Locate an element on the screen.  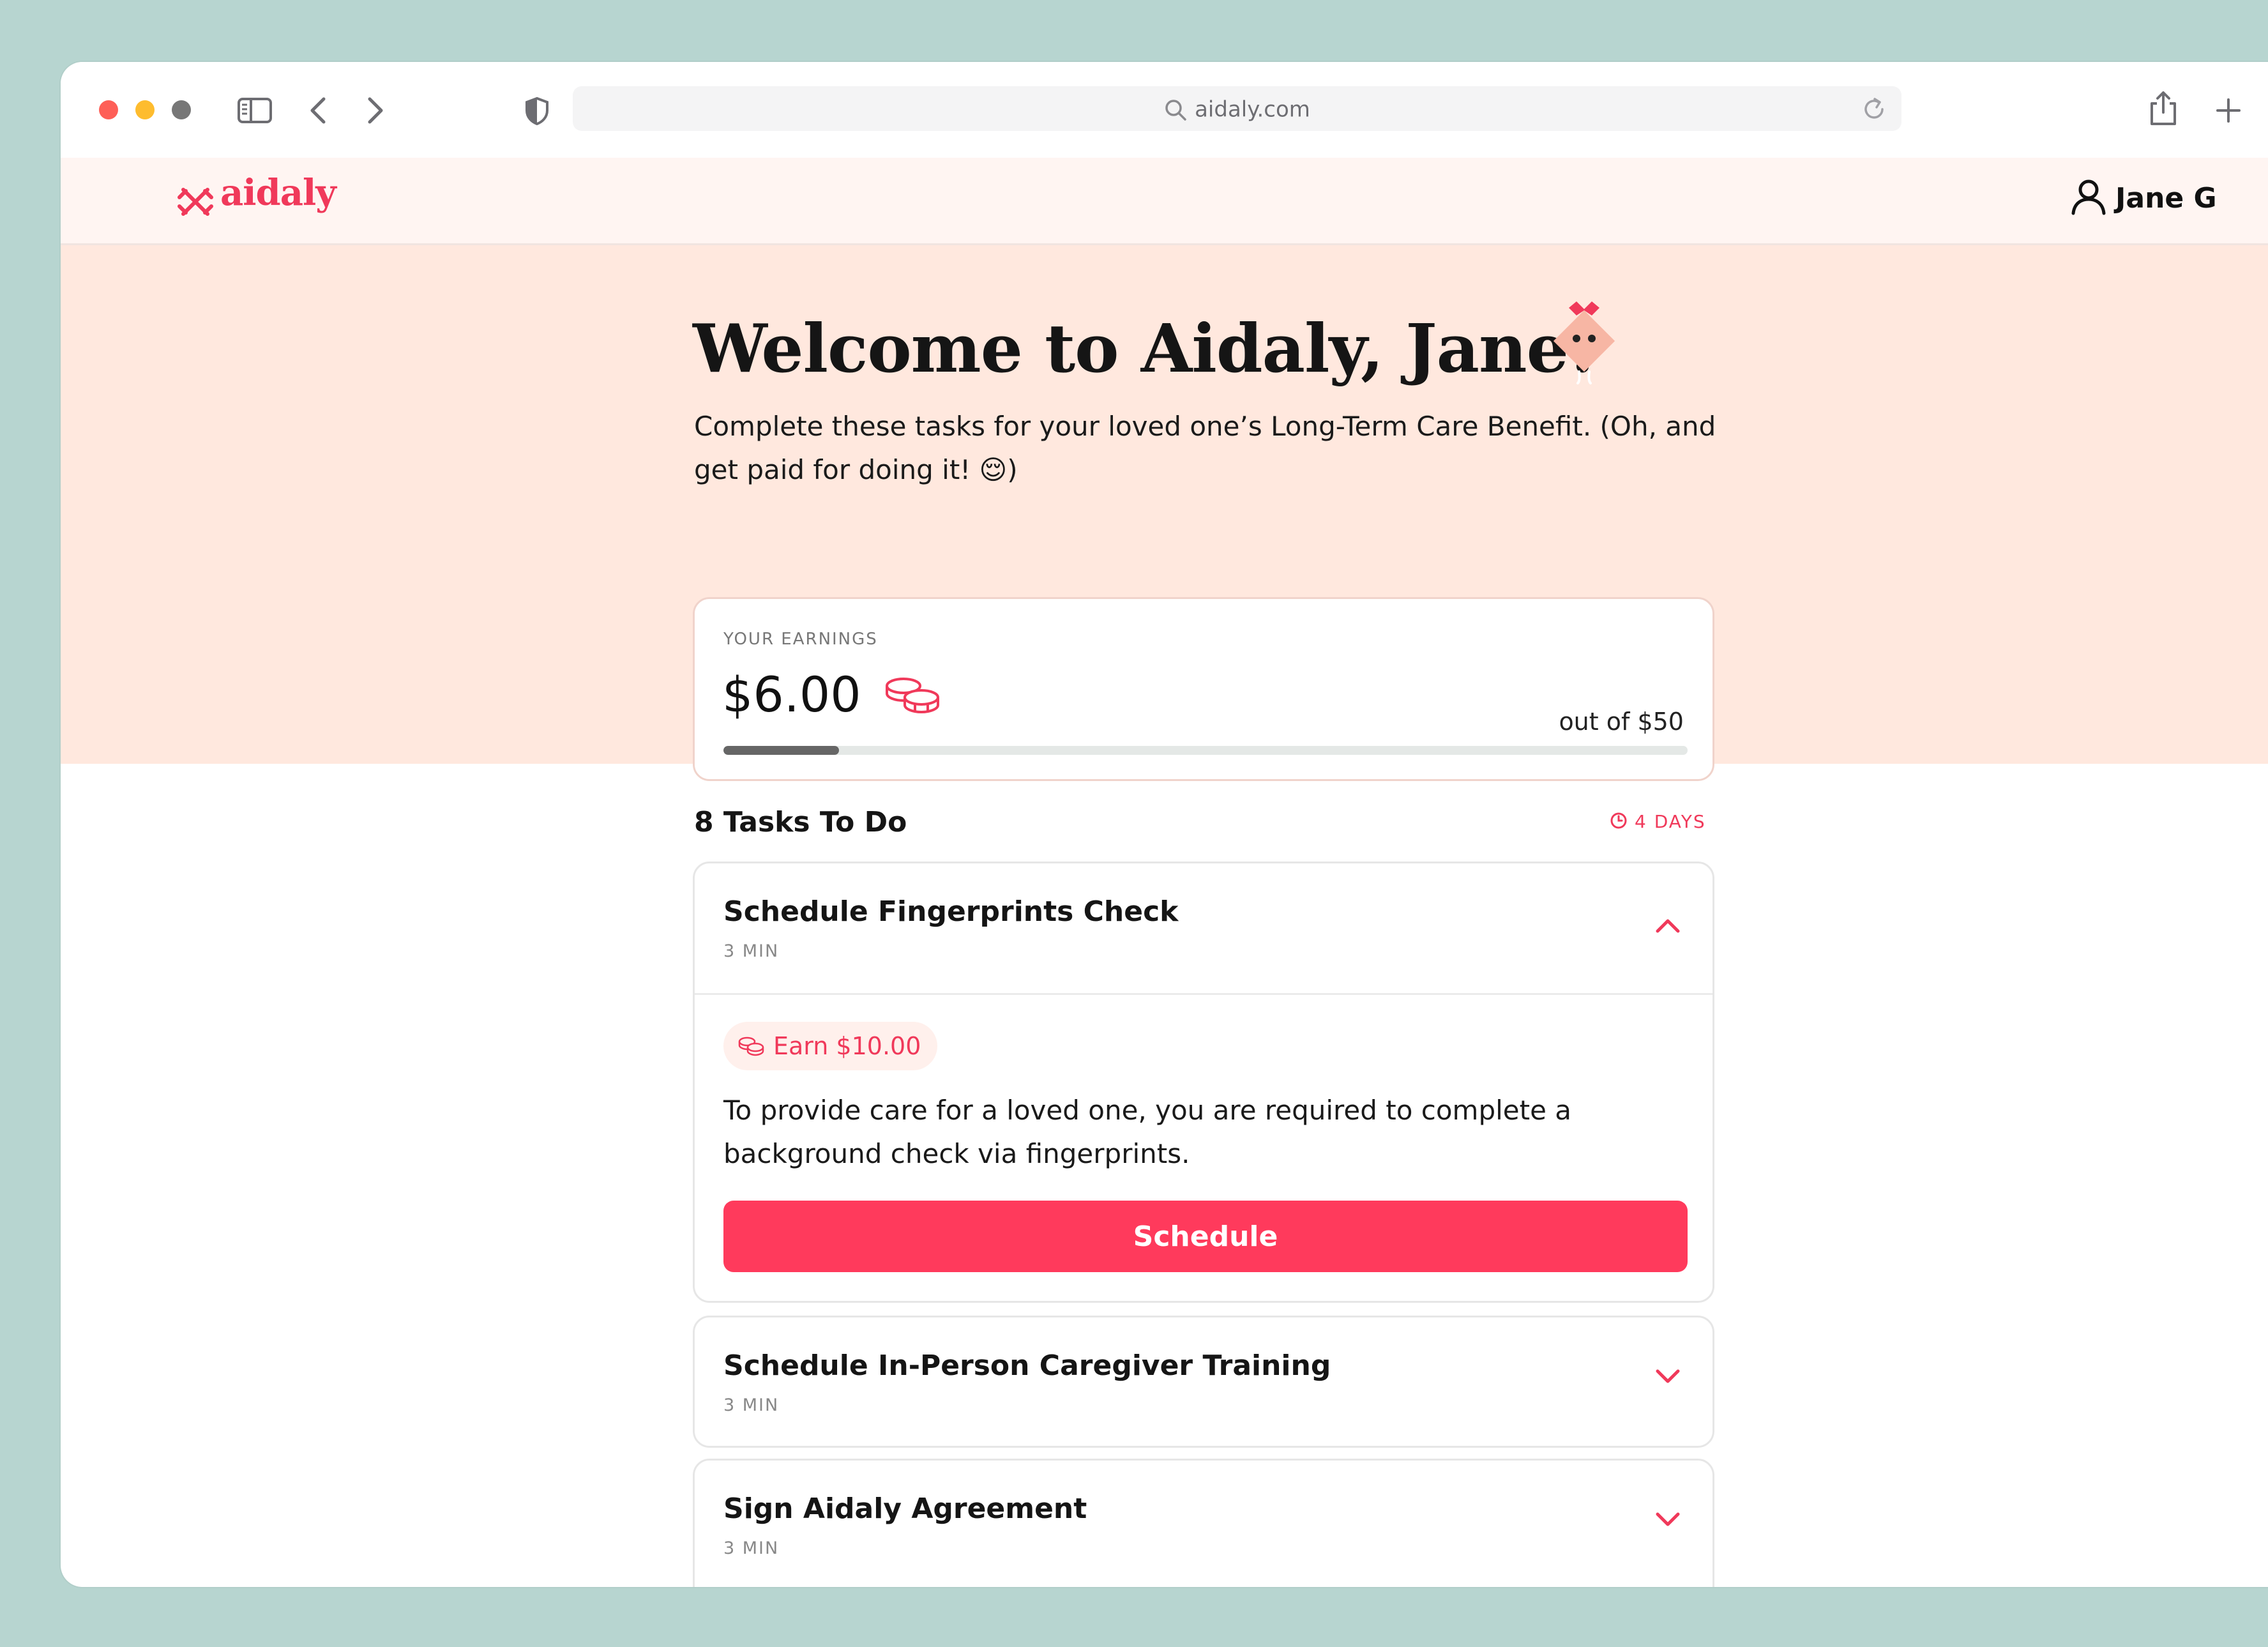
forward-arrow-icon is located at coordinates (375, 110).